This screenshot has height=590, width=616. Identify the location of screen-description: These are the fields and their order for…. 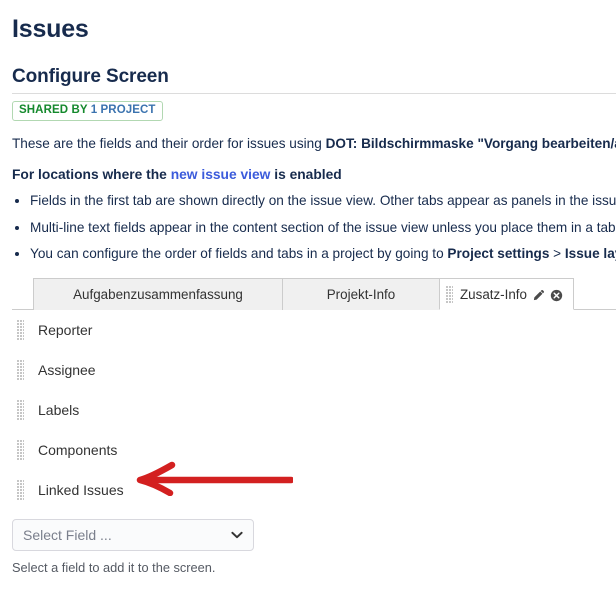
(308, 137).